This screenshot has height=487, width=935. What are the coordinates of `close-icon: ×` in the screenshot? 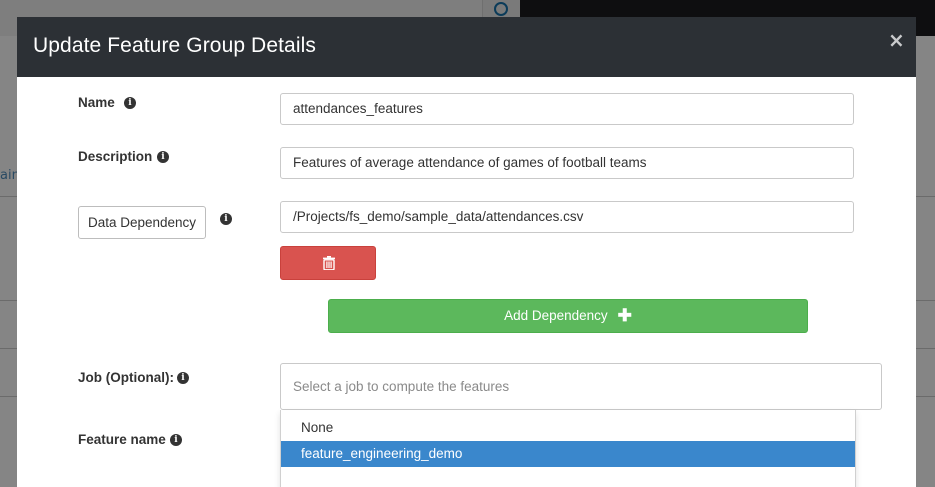 It's located at (896, 40).